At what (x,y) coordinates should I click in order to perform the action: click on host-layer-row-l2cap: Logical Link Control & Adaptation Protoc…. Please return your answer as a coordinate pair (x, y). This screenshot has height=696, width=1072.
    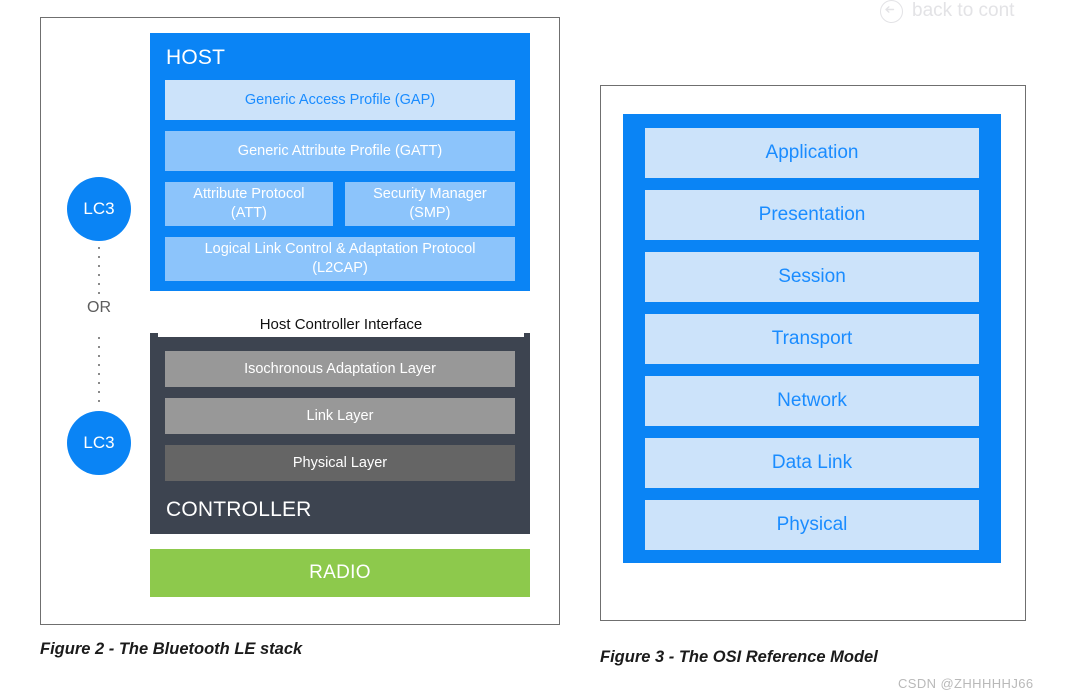
    Looking at the image, I should click on (340, 259).